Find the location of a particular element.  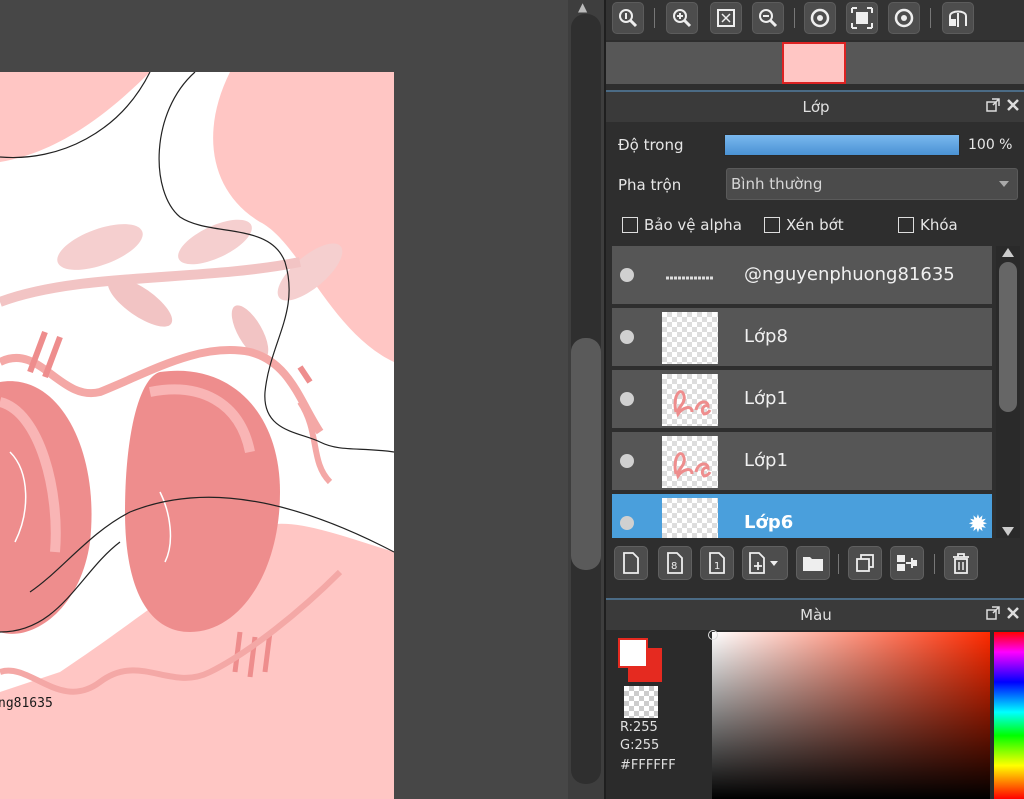

color-panel-title: Màu is located at coordinates (816, 615).